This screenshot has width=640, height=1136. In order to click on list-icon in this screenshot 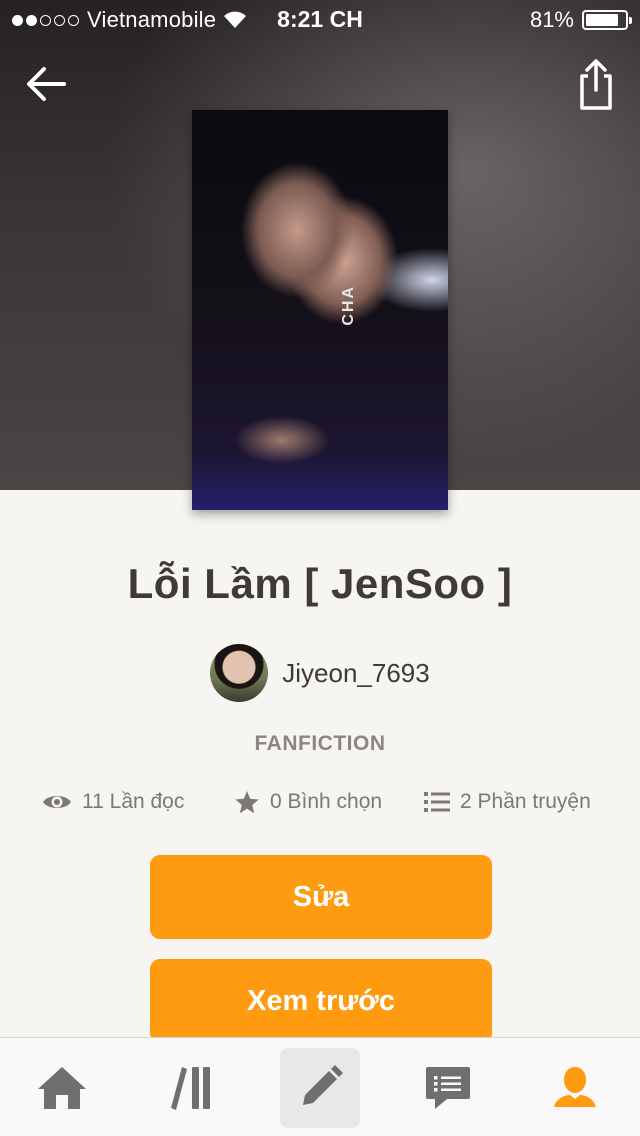, I will do `click(437, 802)`.